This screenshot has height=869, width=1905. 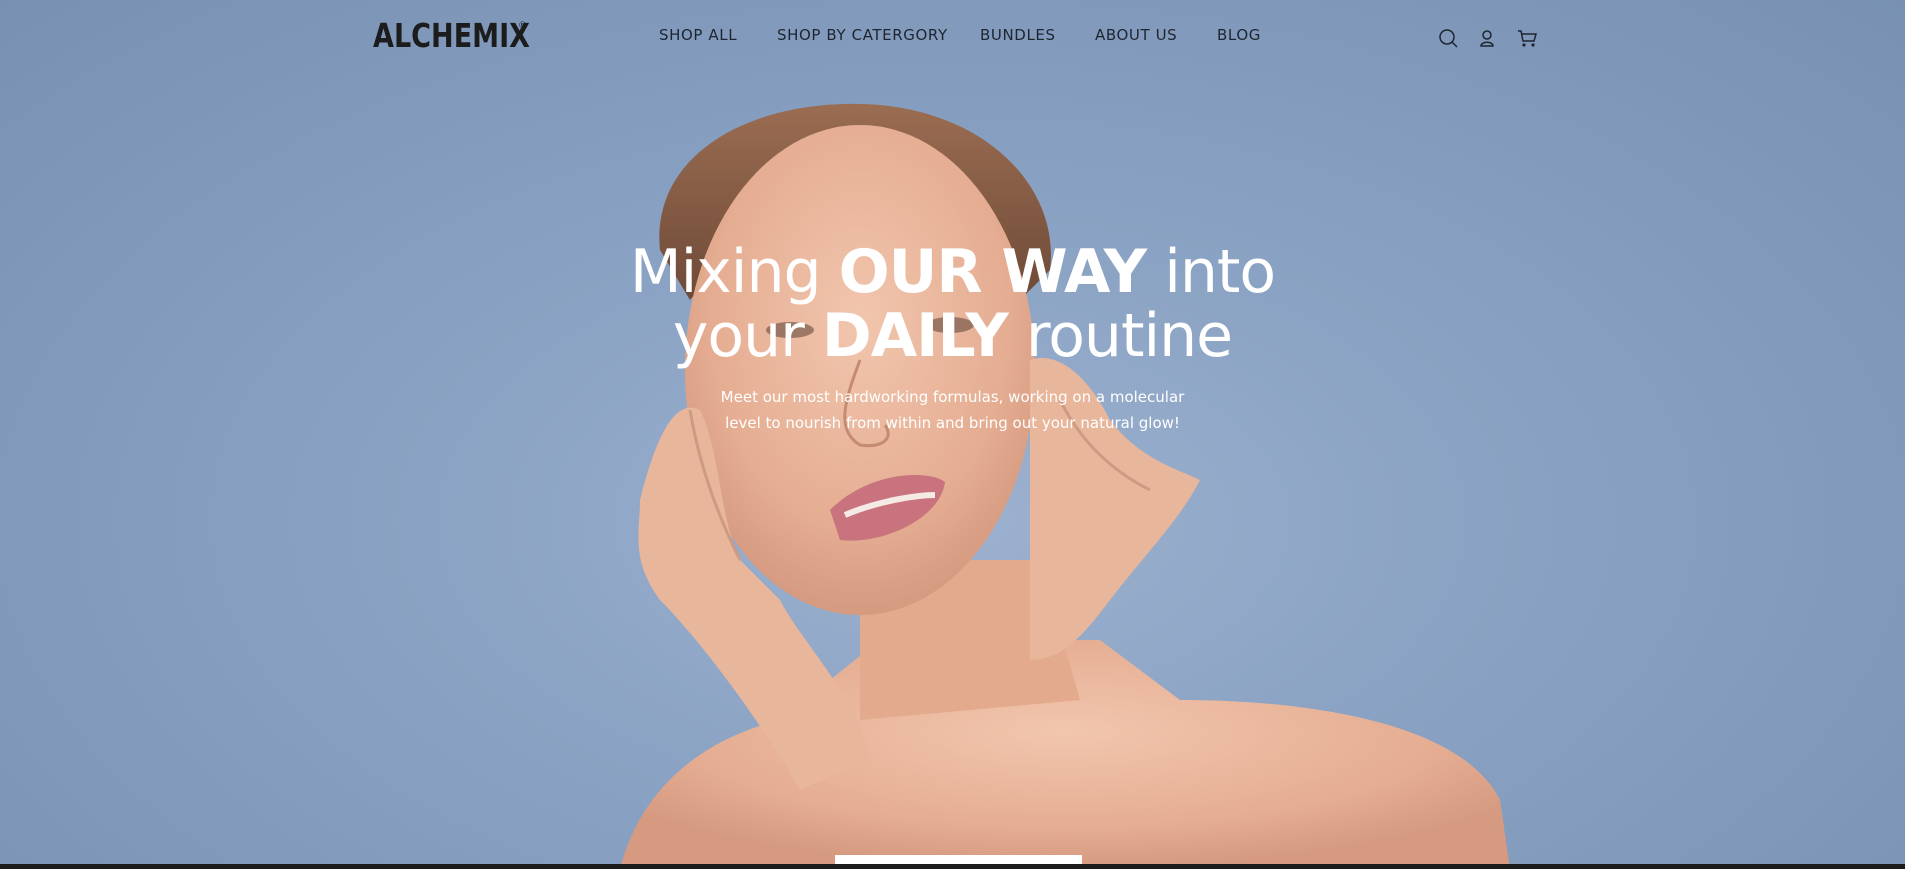 I want to click on nav-item-blog: BLOG, so click(x=1239, y=35).